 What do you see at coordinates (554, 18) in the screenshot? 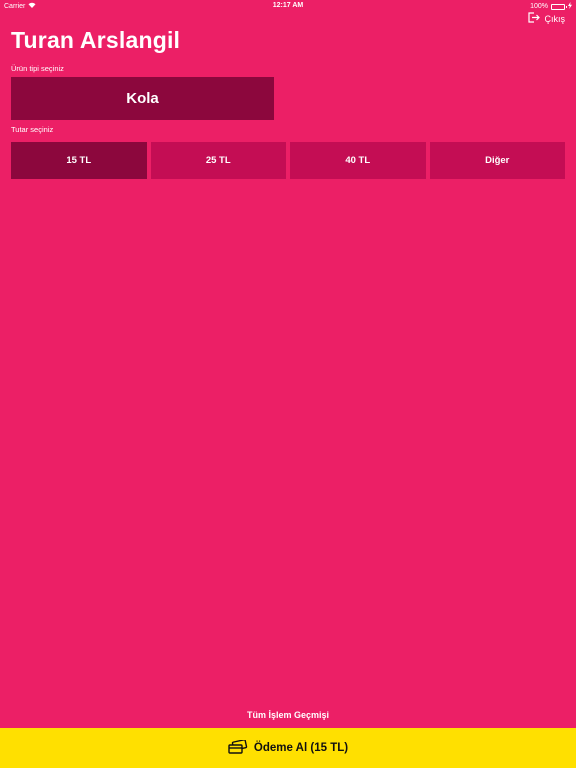
I see `logout-label: Çıkış` at bounding box center [554, 18].